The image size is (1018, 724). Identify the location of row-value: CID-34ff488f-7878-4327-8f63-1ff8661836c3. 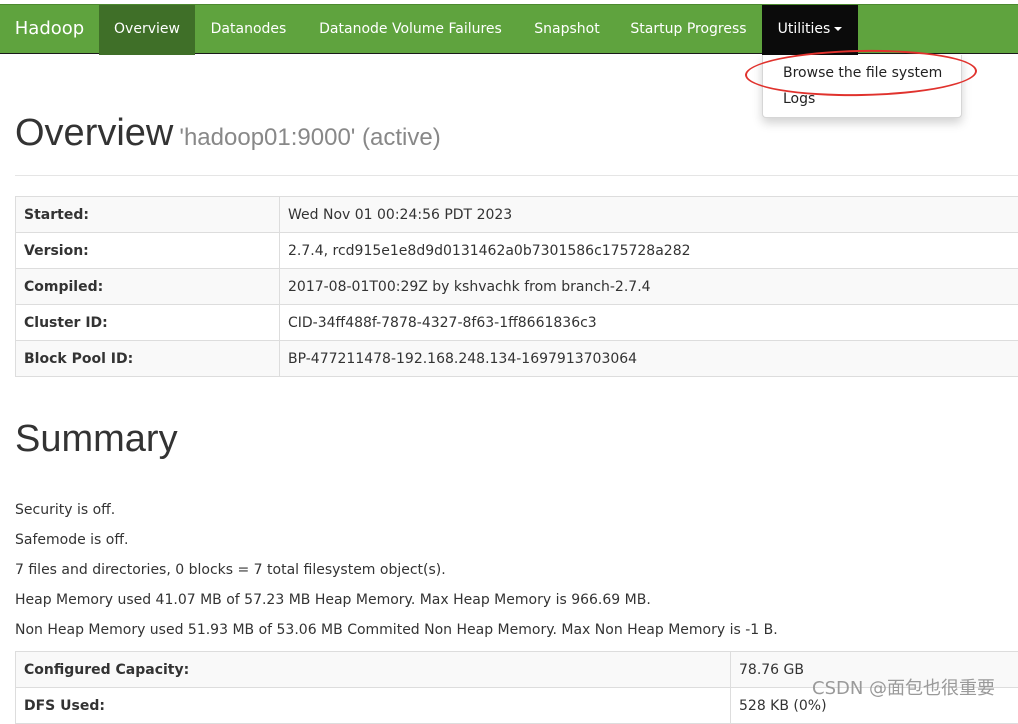
(649, 323).